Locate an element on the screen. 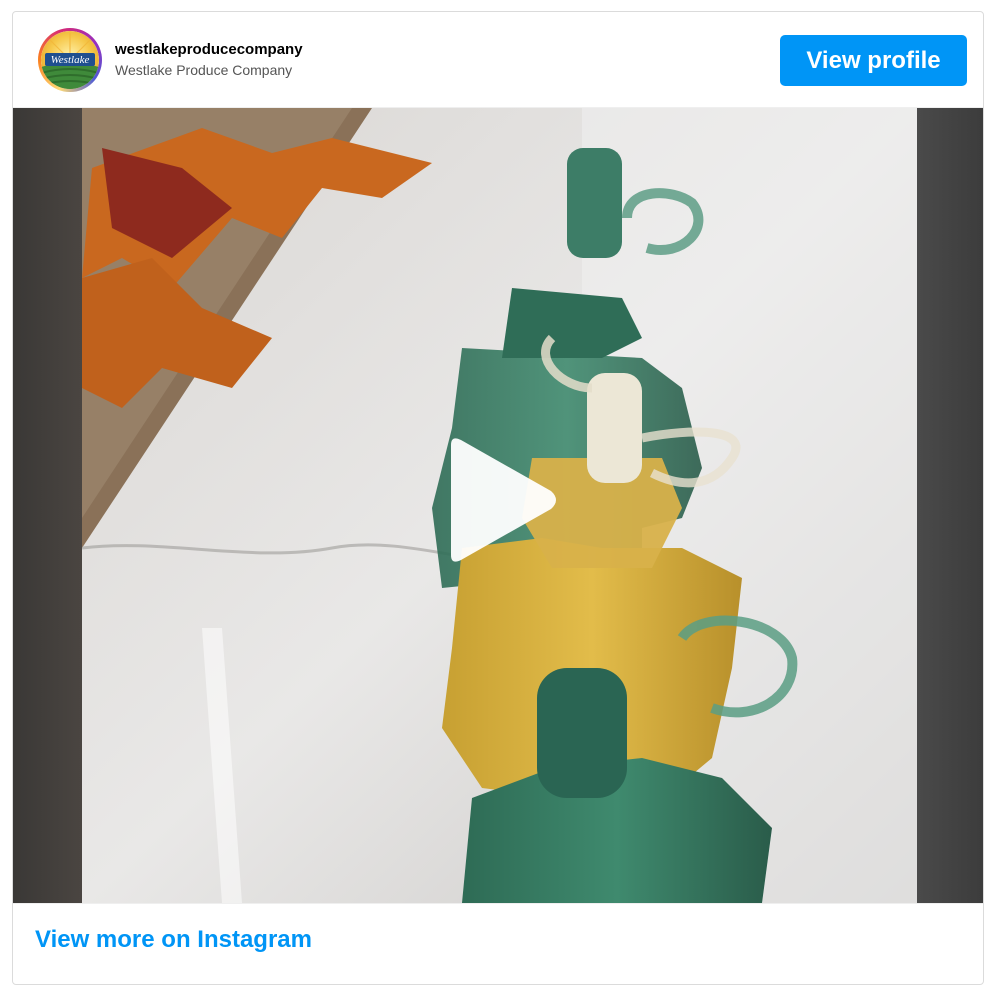  view-more-on-instagram-link: View more on Instagram is located at coordinates (173, 940).